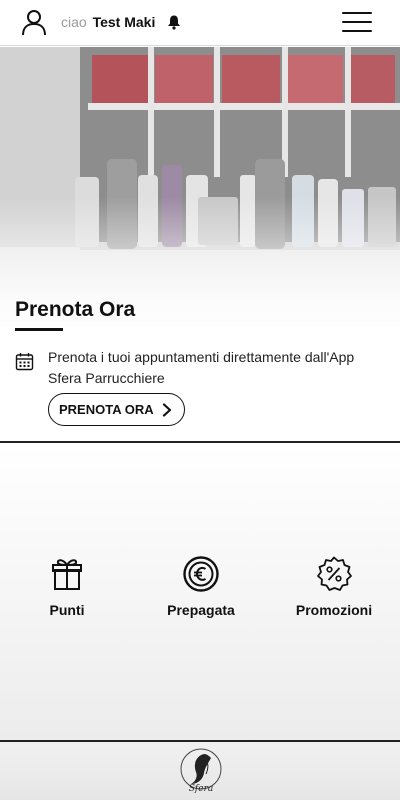 The image size is (400, 800). What do you see at coordinates (201, 789) in the screenshot?
I see `logo-wordmark: Sfera` at bounding box center [201, 789].